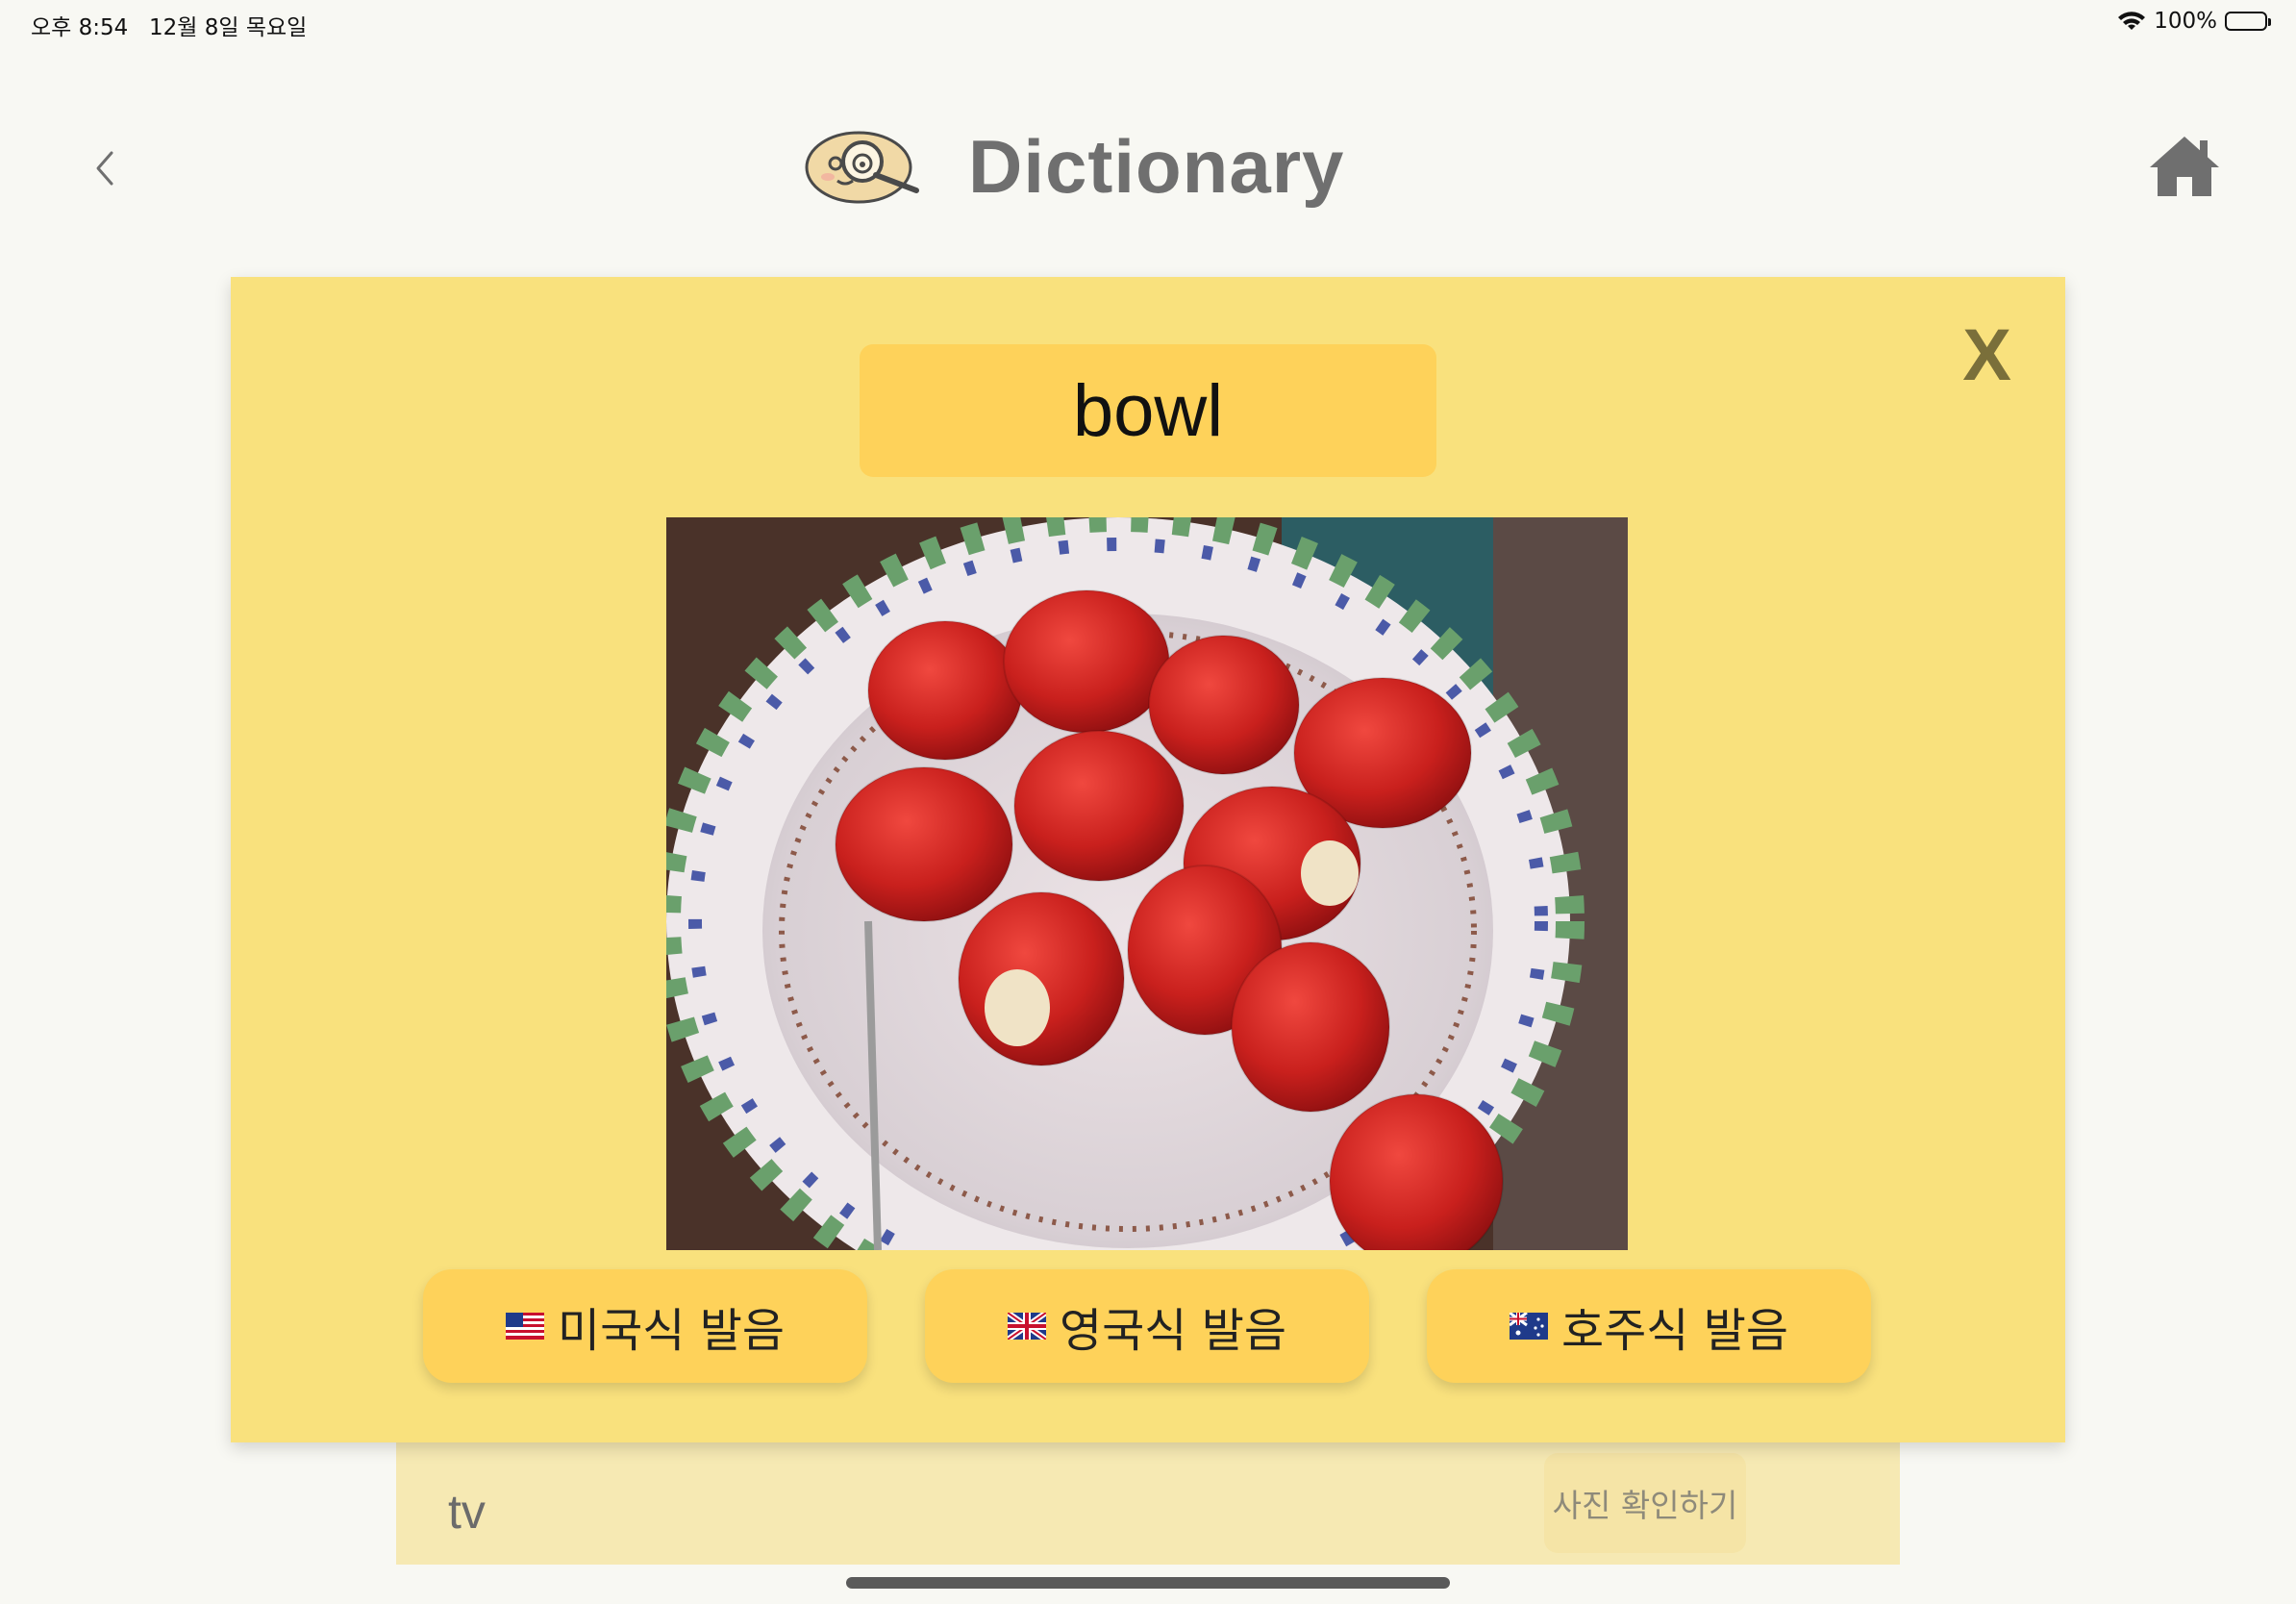 The width and height of the screenshot is (2296, 1604). Describe the element at coordinates (1148, 410) in the screenshot. I see `word-title: bowl` at that location.